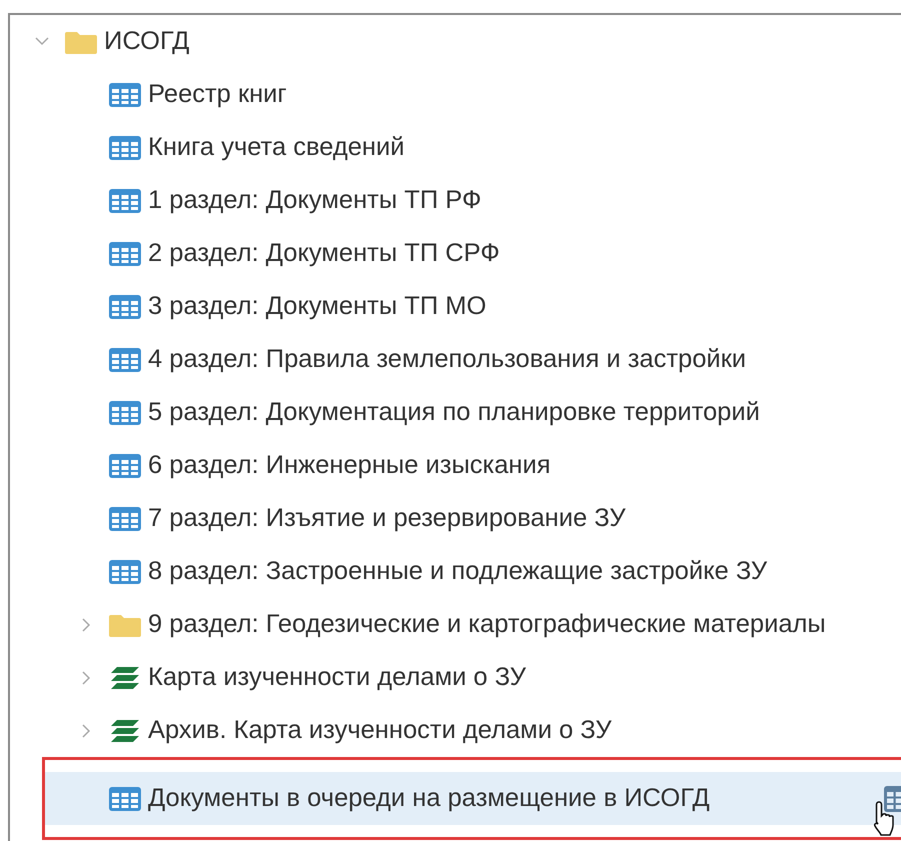 The width and height of the screenshot is (901, 841). I want to click on tree-item-label: Книга учета сведений, so click(276, 147).